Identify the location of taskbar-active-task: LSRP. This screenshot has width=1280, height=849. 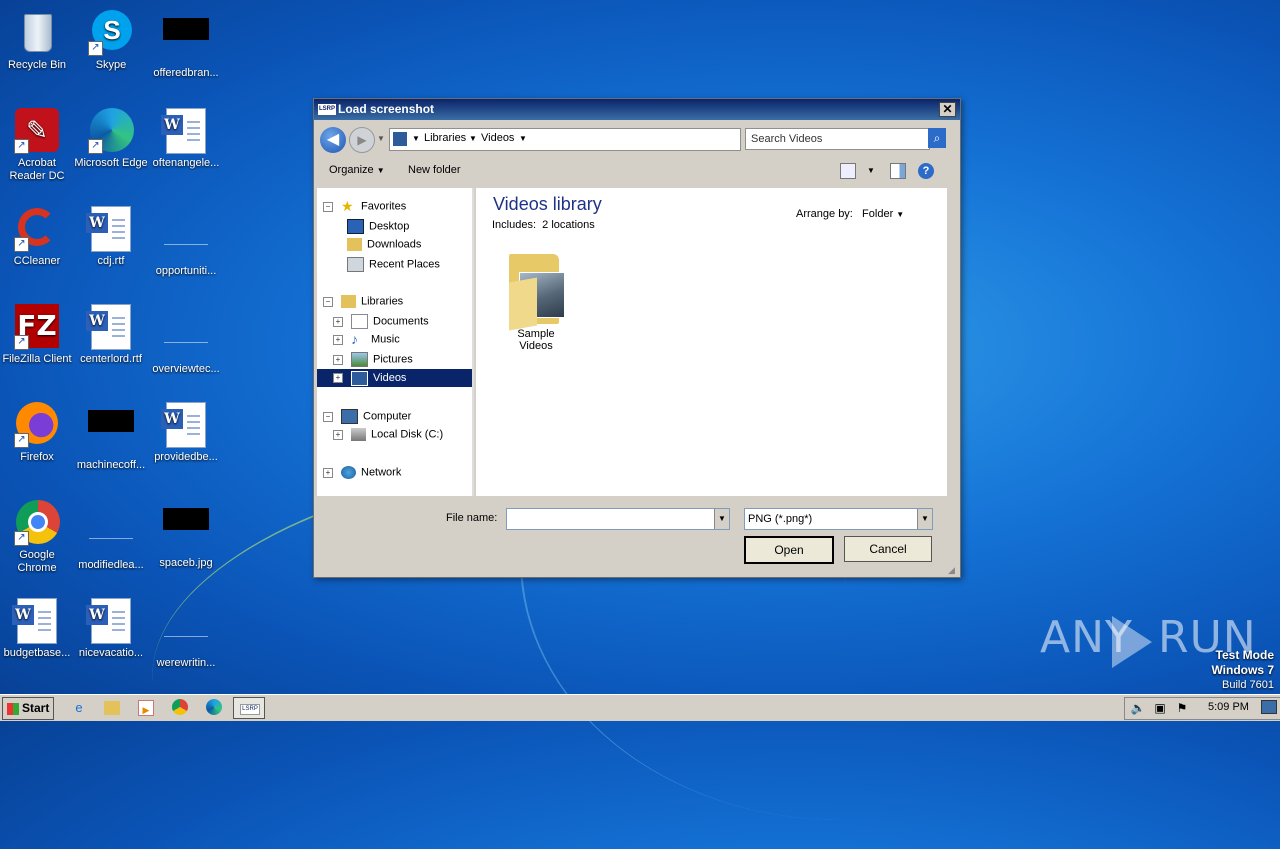
(249, 708).